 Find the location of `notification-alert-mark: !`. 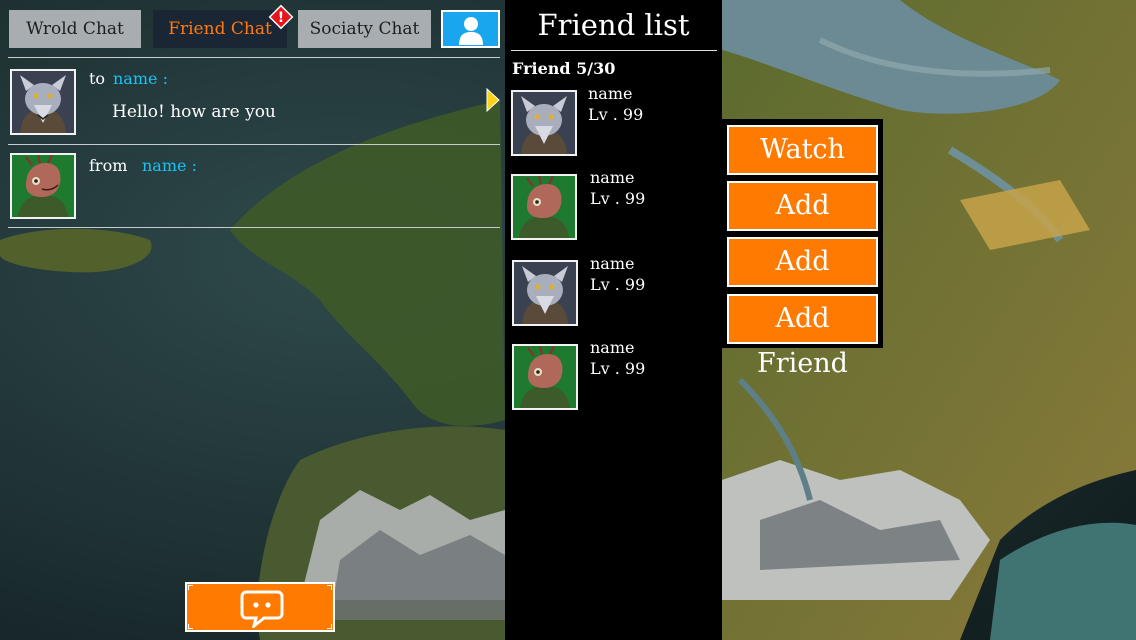

notification-alert-mark: ! is located at coordinates (281, 18).